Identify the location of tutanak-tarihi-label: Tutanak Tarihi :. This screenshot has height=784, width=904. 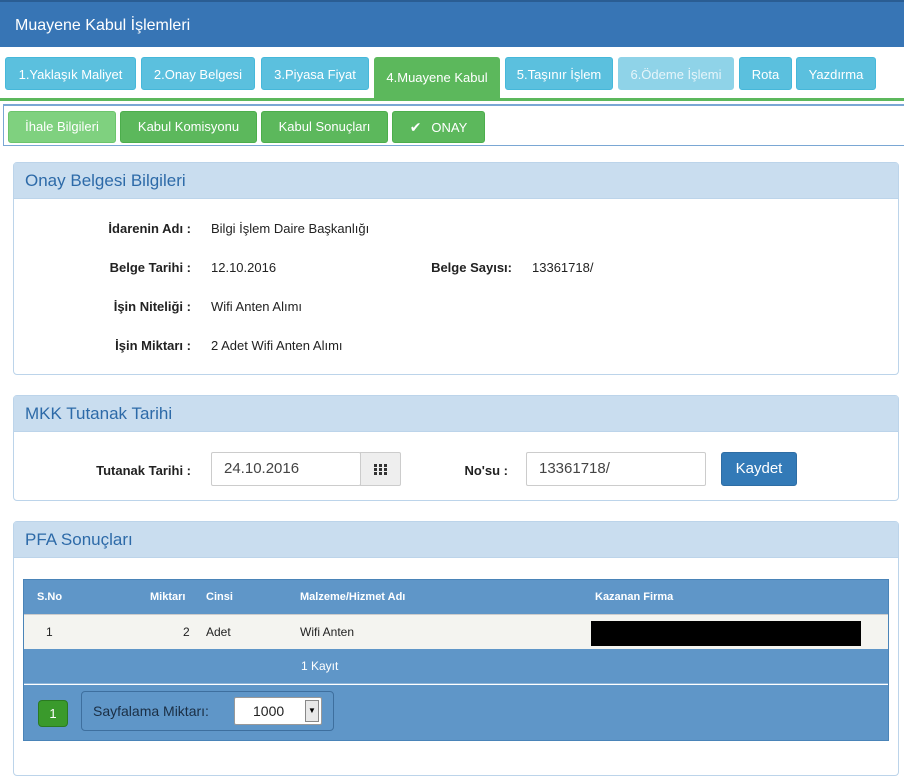
(143, 470).